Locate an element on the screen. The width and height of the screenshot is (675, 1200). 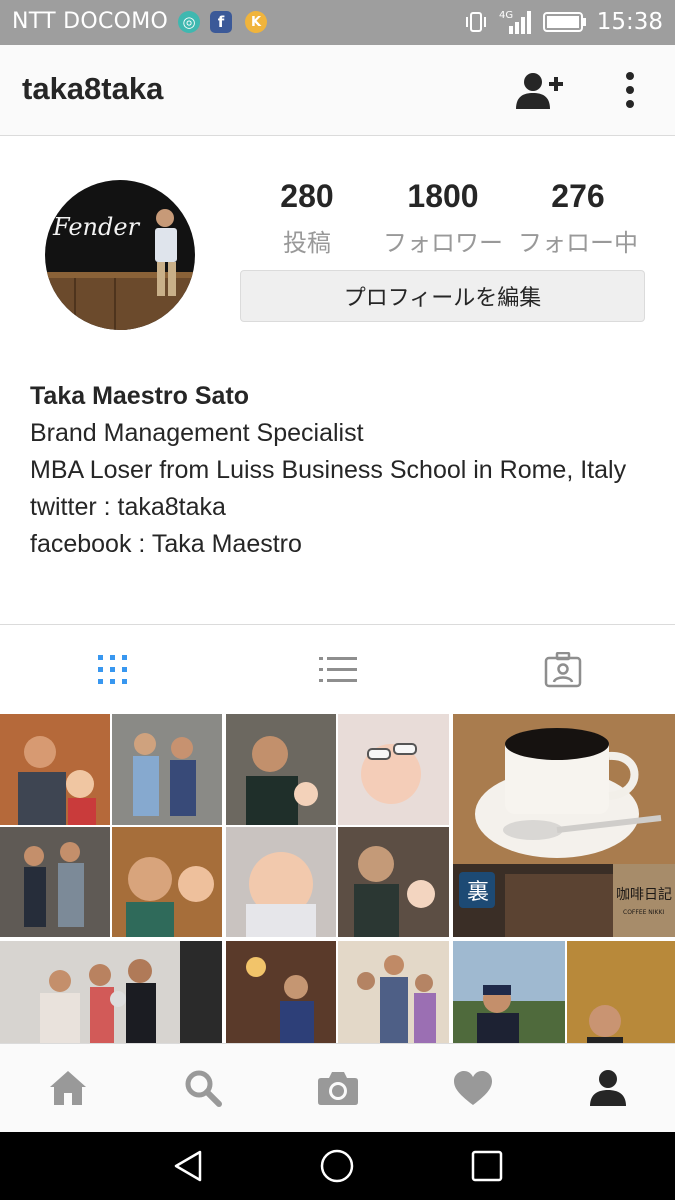
add-user-button is located at coordinates (540, 91).